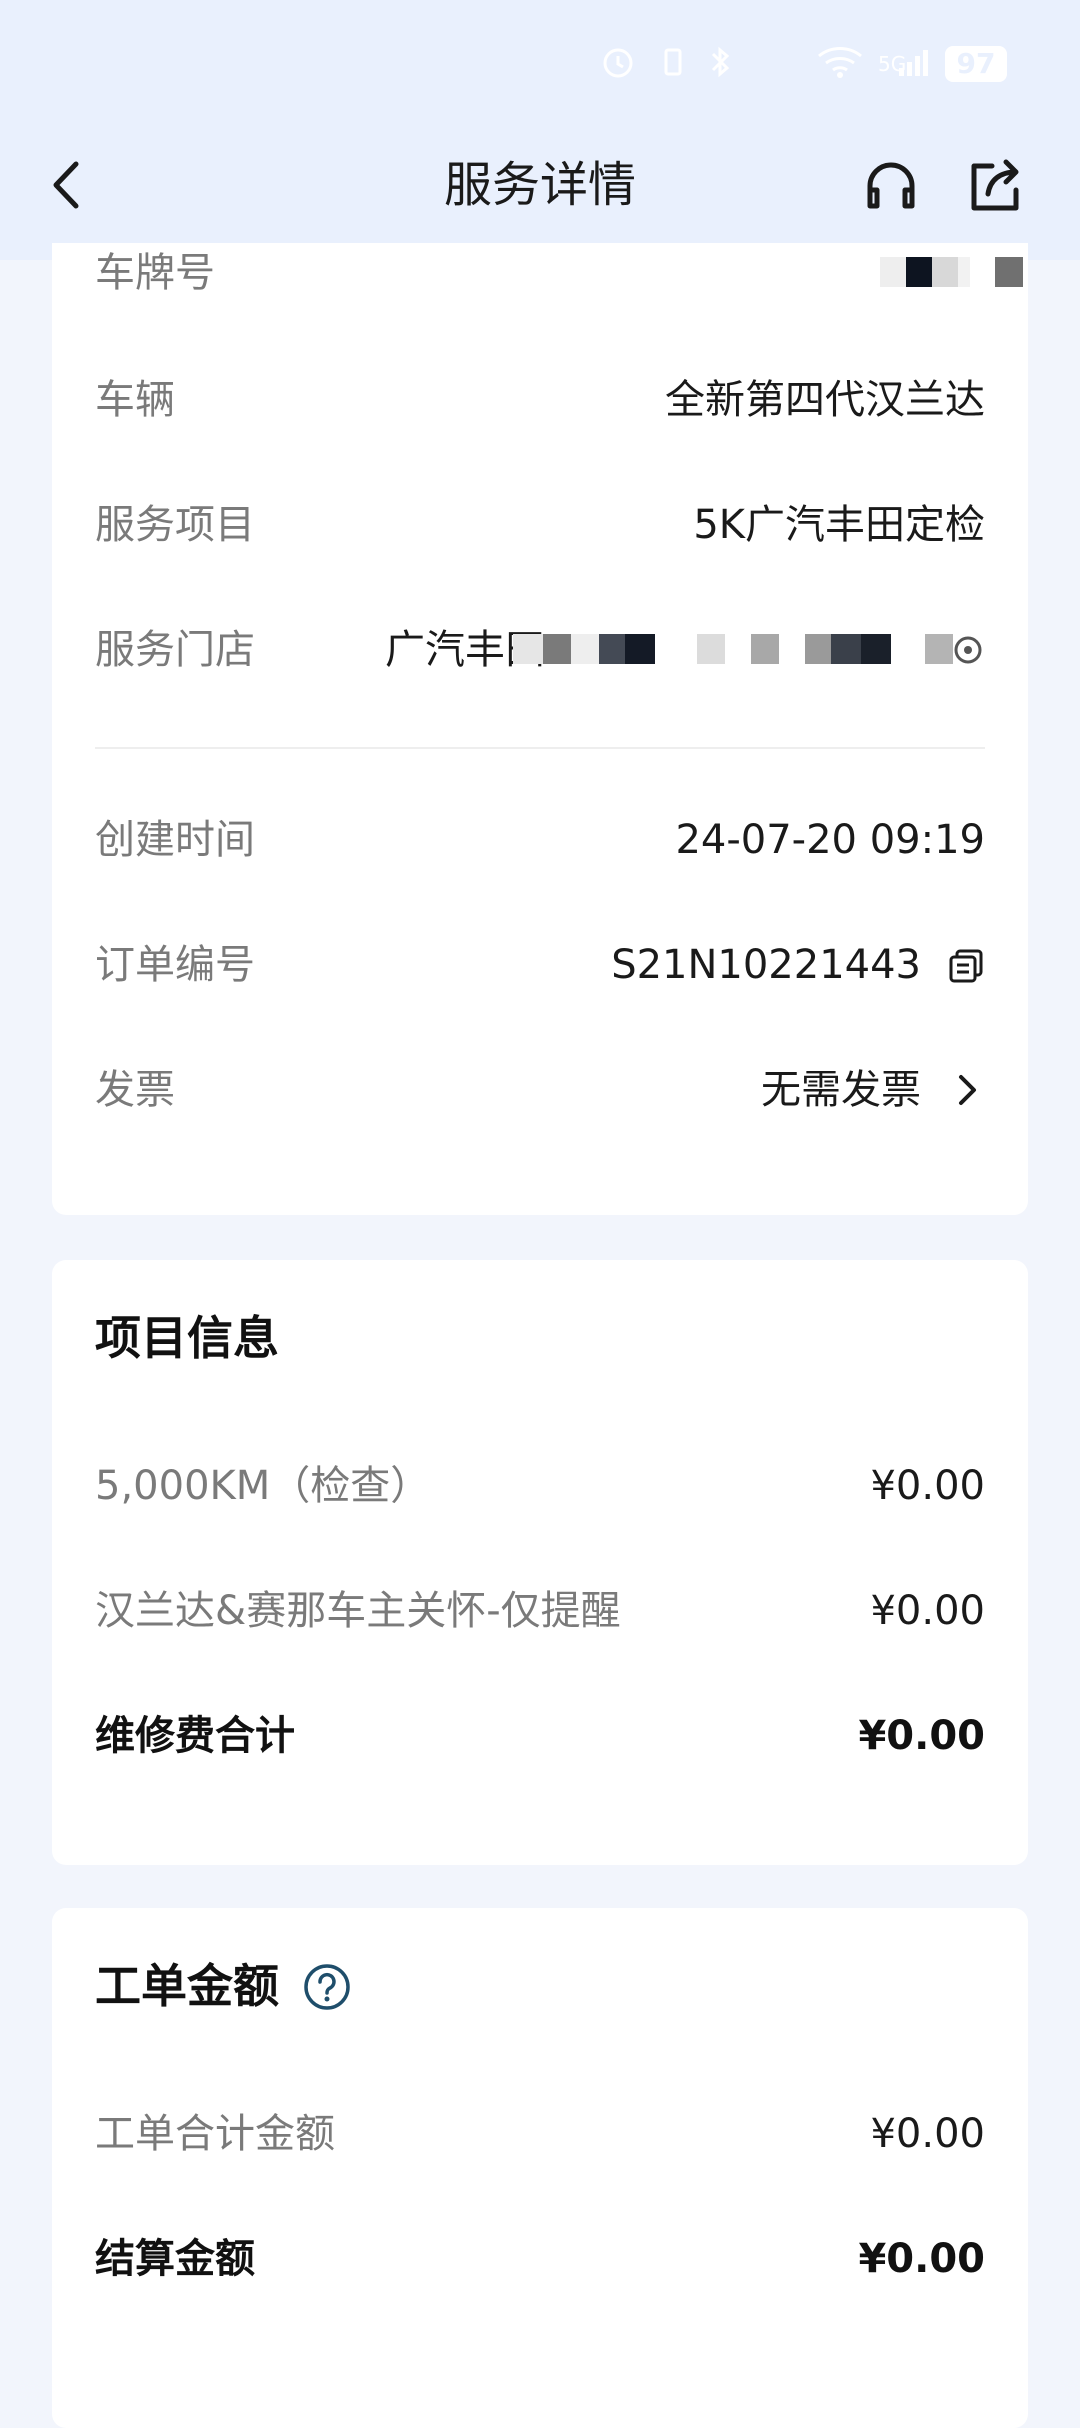 This screenshot has width=1080, height=2428. I want to click on invoice-label: 发票, so click(135, 1090).